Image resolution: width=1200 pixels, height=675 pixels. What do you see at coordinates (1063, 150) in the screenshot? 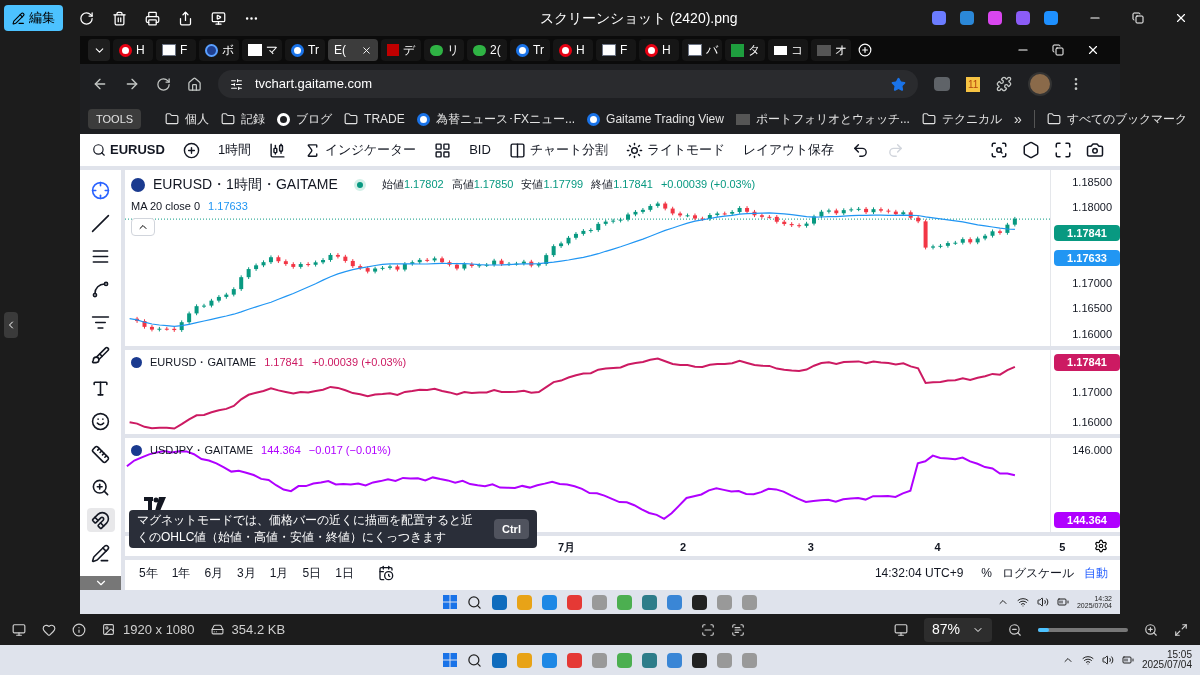
I see `fullscreen-icon` at bounding box center [1063, 150].